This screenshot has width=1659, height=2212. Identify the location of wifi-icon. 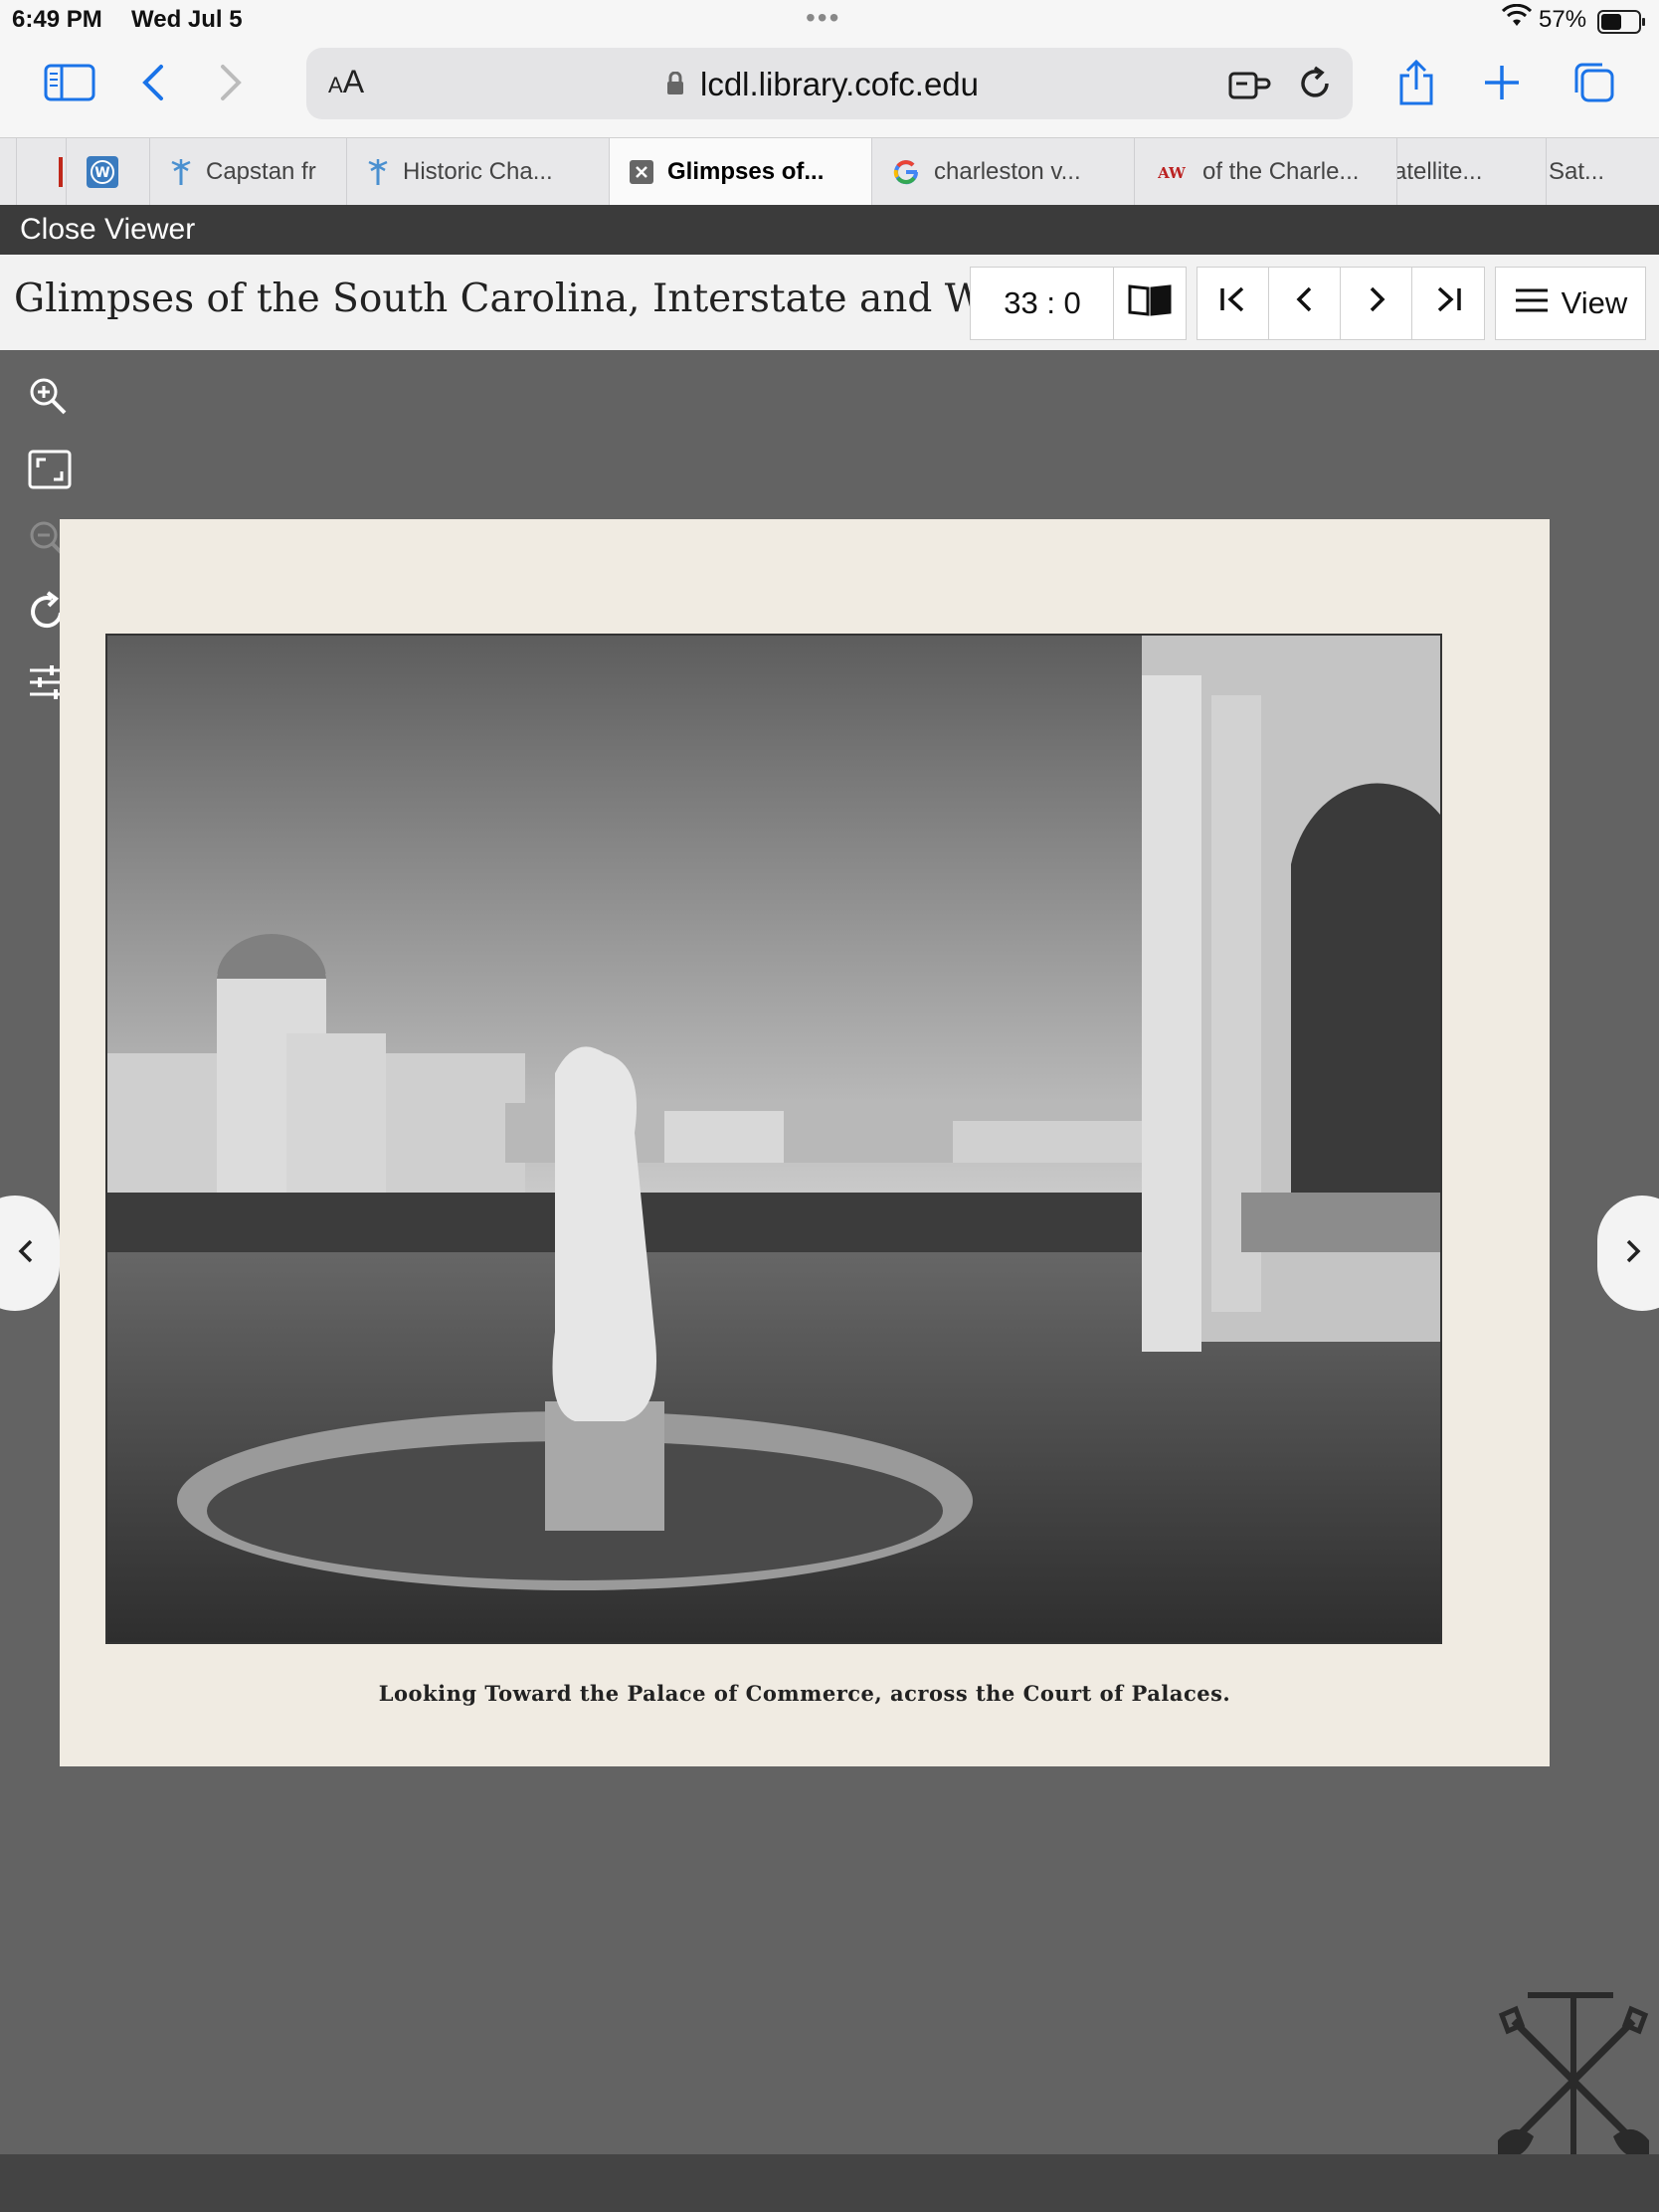
(1517, 19).